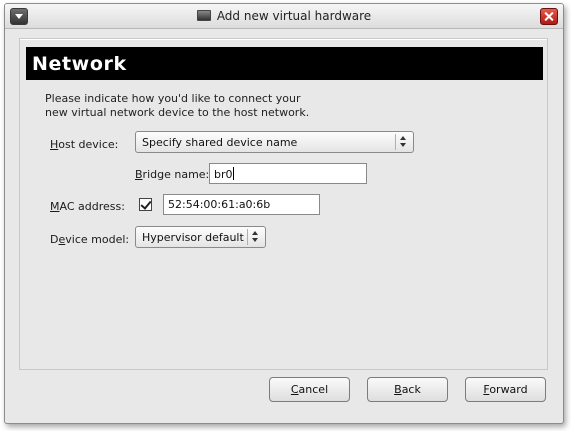 This screenshot has height=431, width=571. Describe the element at coordinates (219, 204) in the screenshot. I see `mac-address-value: 52:54:00:61:a0:6b` at that location.